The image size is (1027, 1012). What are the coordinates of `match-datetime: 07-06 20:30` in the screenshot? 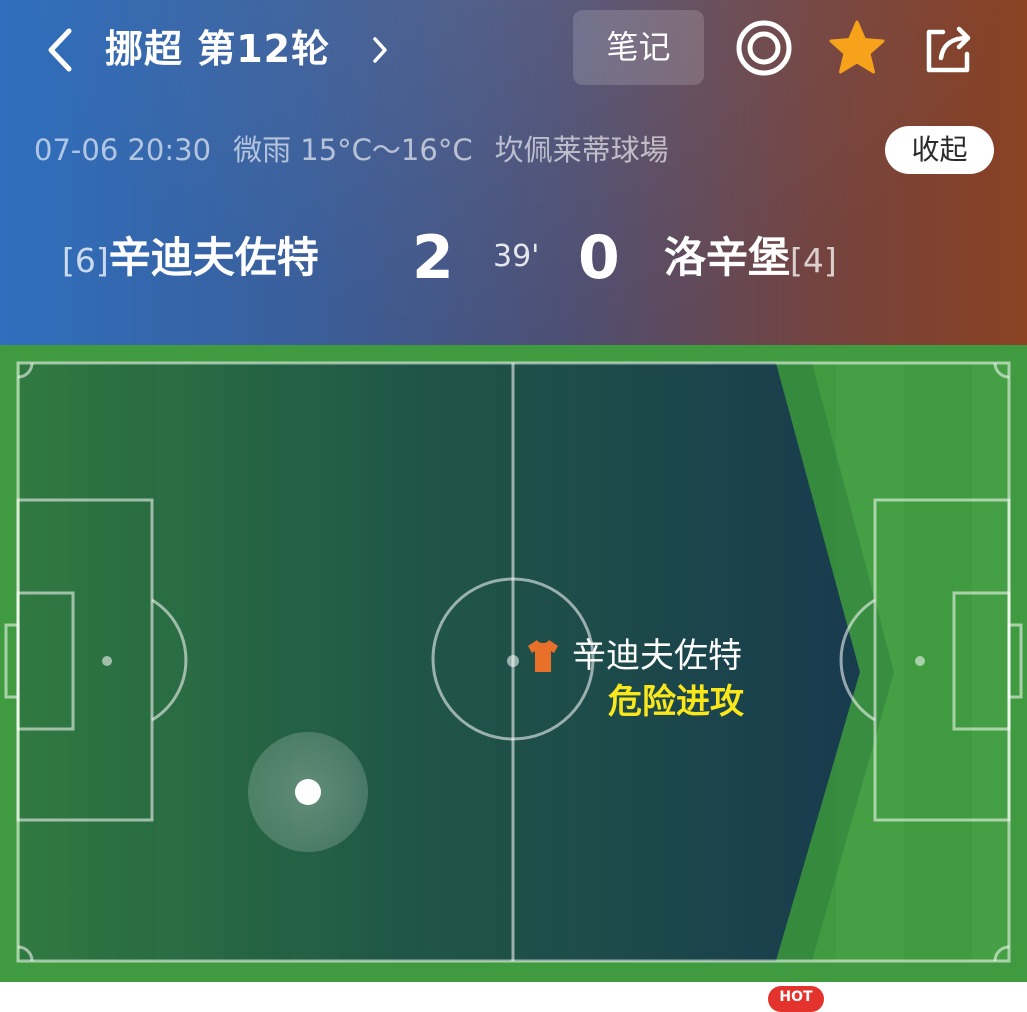 It's located at (123, 150).